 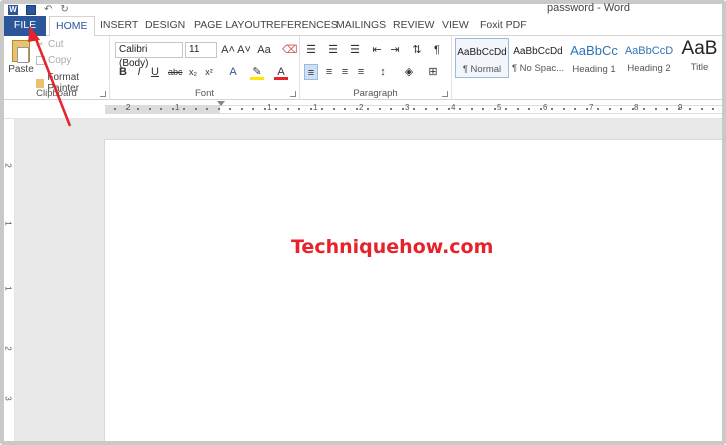 I want to click on tab-review: REVIEW, so click(x=413, y=26).